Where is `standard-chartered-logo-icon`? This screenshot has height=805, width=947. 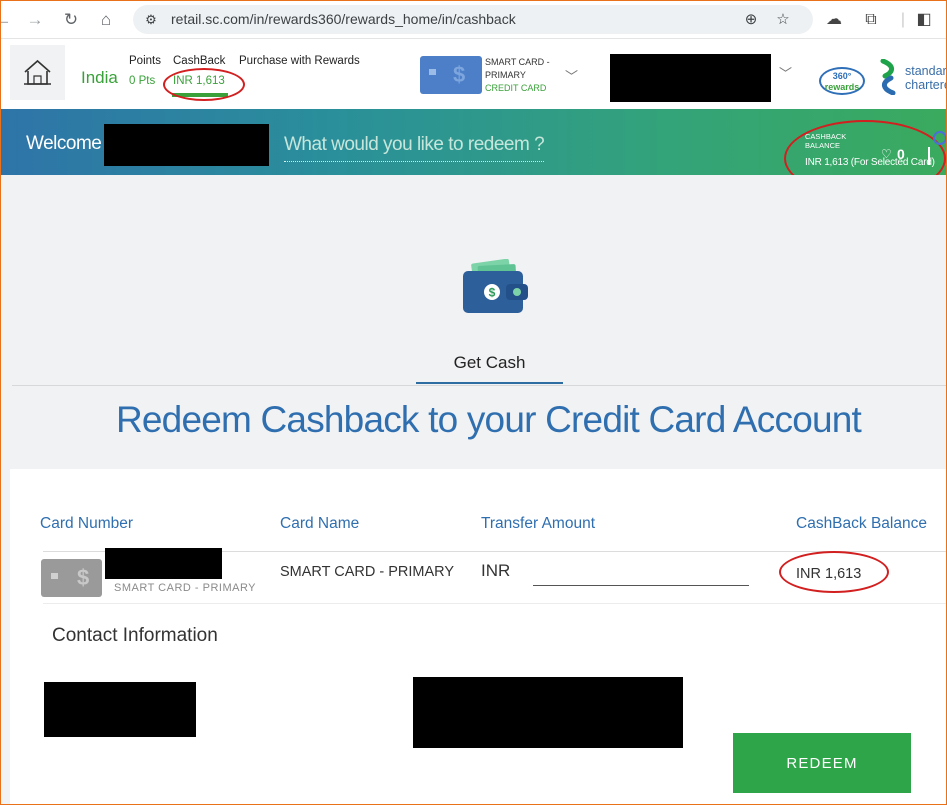 standard-chartered-logo-icon is located at coordinates (888, 77).